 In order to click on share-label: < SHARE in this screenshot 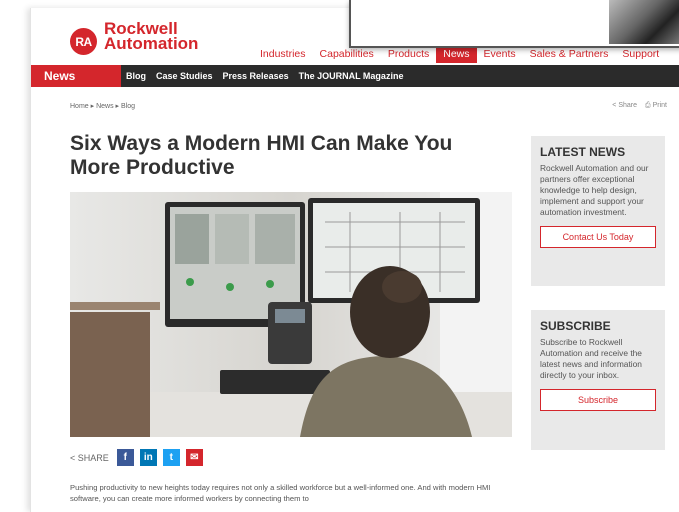, I will do `click(89, 458)`.